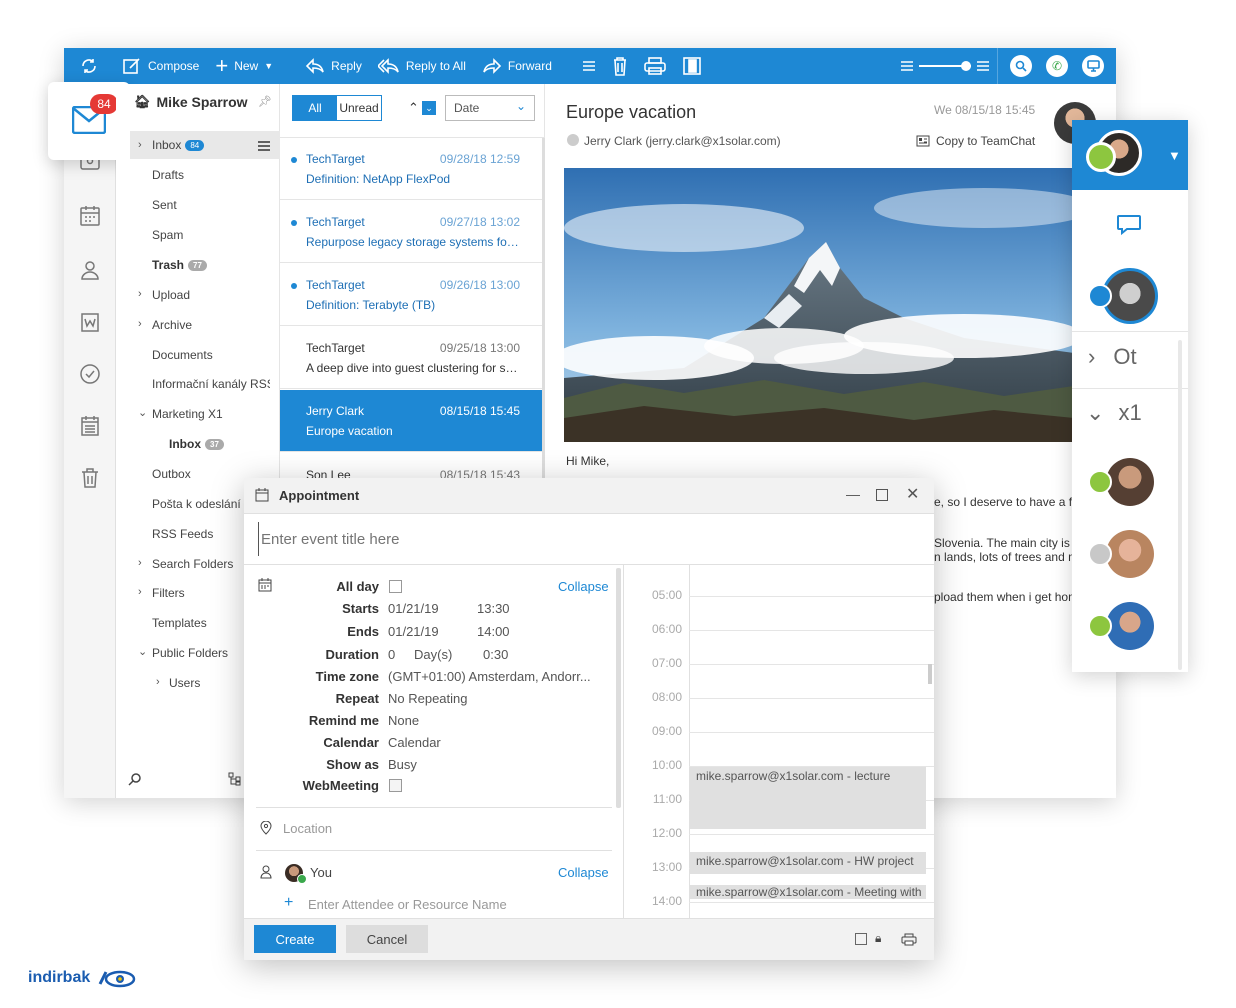 This screenshot has height=1008, width=1236. I want to click on folder-inbox: Inbox 84, so click(178, 145).